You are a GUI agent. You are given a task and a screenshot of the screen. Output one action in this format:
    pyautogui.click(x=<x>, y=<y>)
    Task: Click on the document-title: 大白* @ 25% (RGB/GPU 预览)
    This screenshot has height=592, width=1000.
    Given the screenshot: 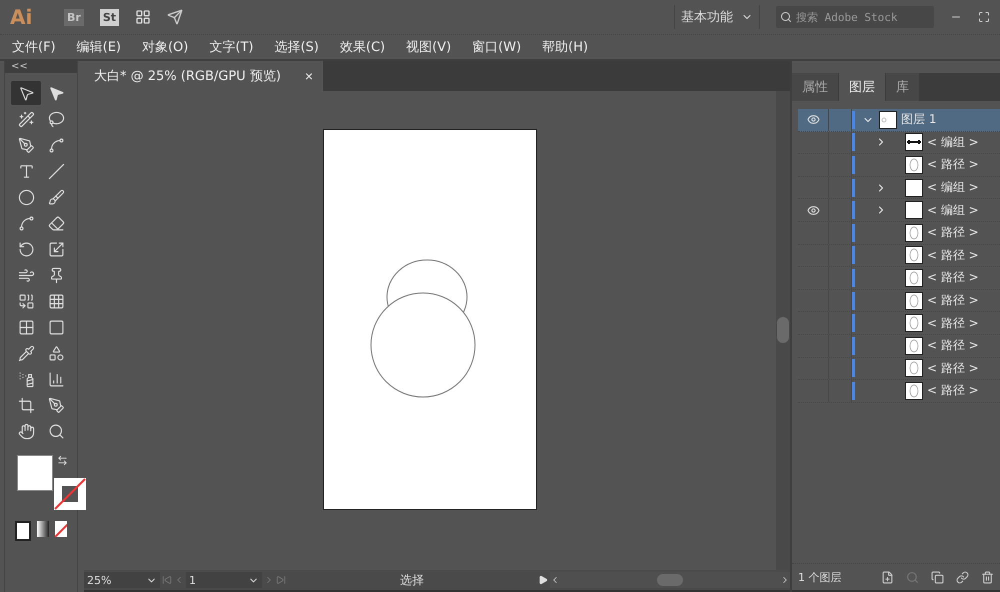 What is the action you would take?
    pyautogui.click(x=187, y=76)
    